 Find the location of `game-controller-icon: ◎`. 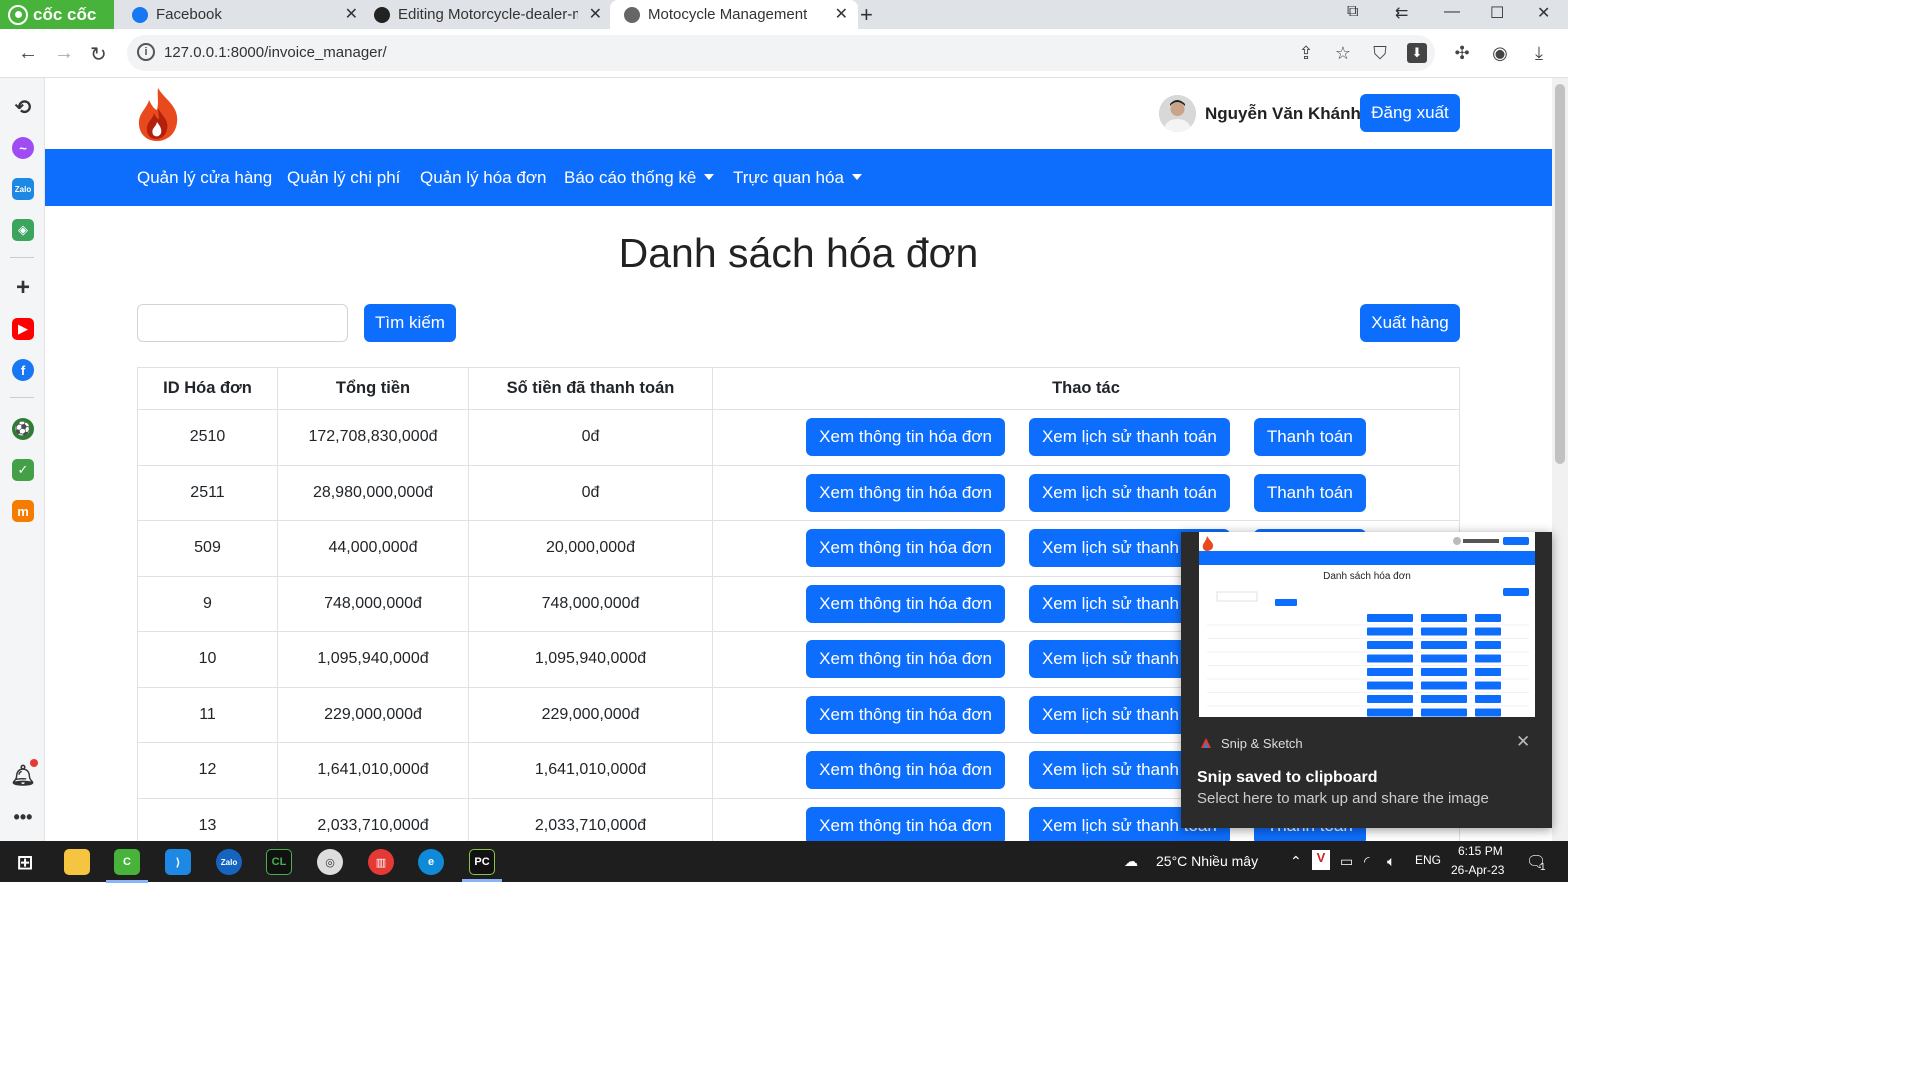

game-controller-icon: ◎ is located at coordinates (330, 862).